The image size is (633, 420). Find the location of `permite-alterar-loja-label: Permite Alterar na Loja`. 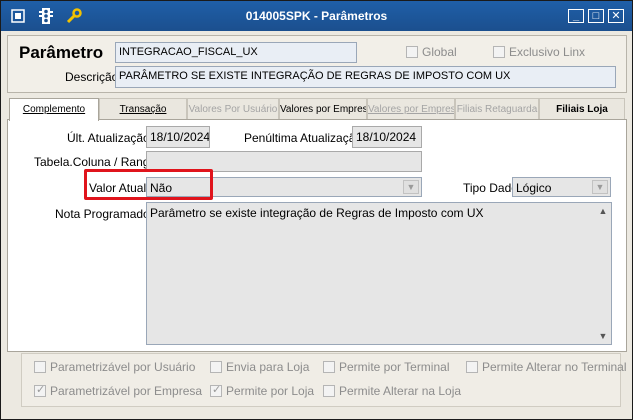

permite-alterar-loja-label: Permite Alterar na Loja is located at coordinates (400, 391).